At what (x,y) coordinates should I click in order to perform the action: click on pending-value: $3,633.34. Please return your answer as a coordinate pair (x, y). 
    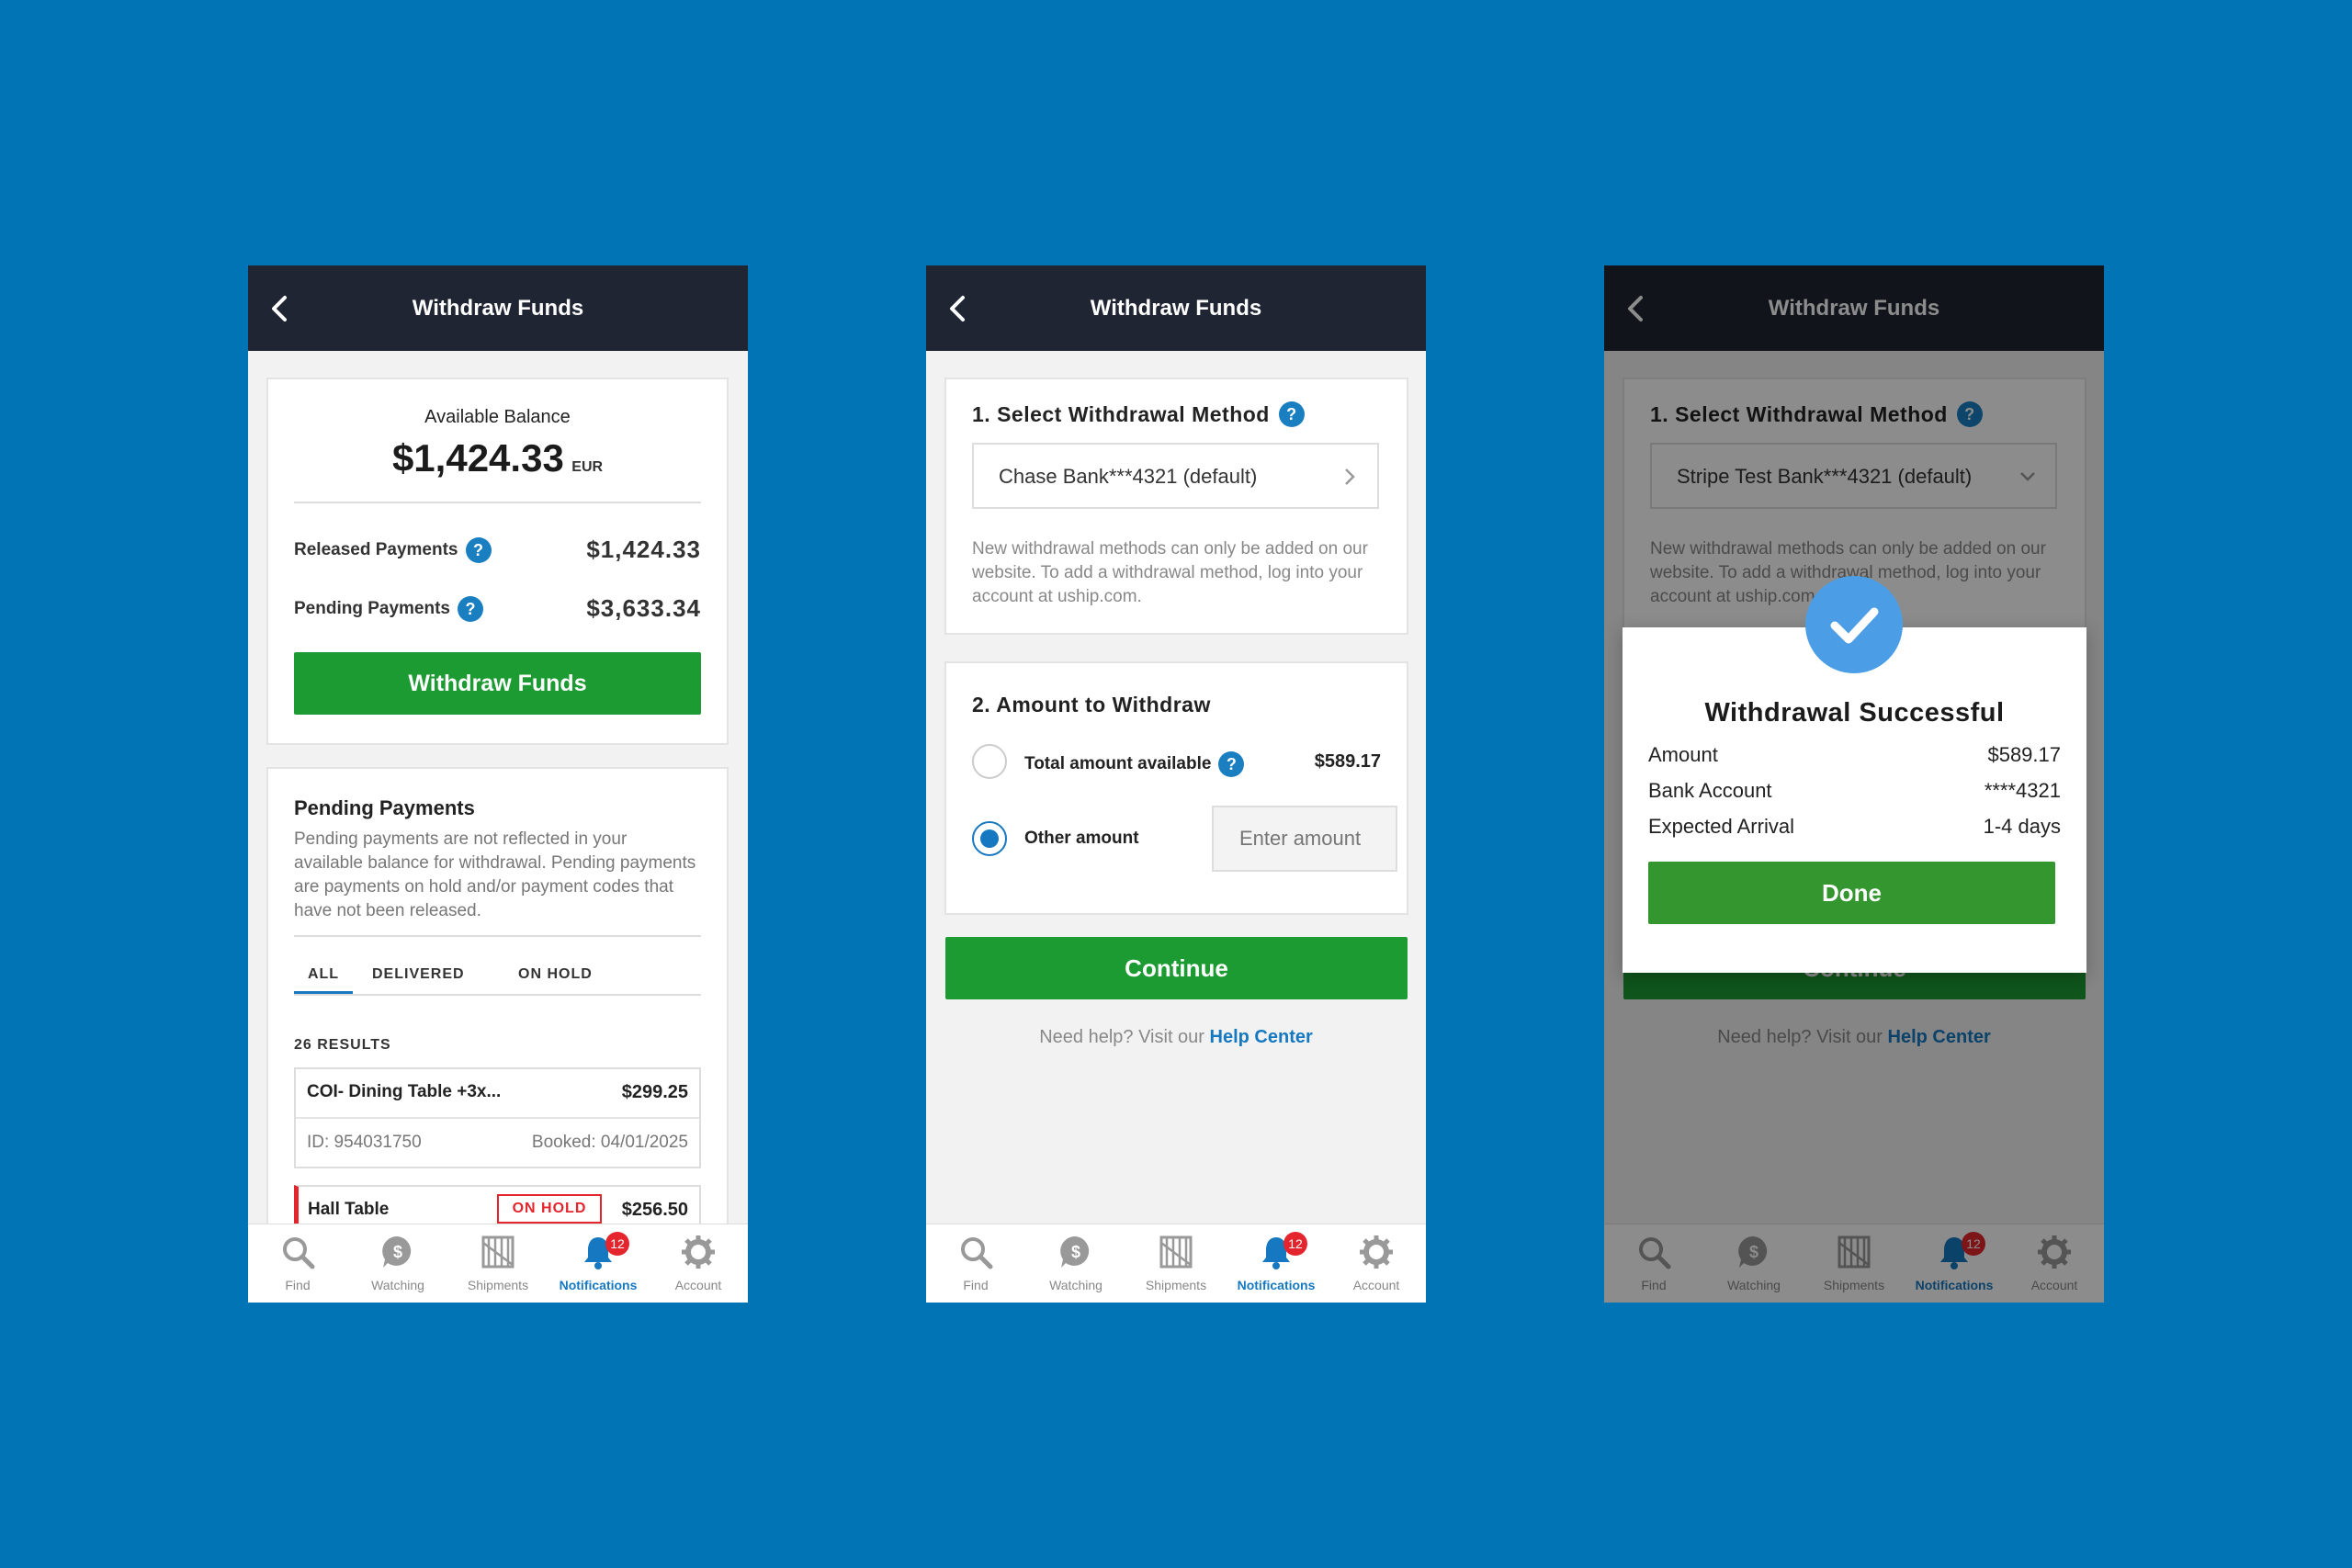
    Looking at the image, I should click on (643, 608).